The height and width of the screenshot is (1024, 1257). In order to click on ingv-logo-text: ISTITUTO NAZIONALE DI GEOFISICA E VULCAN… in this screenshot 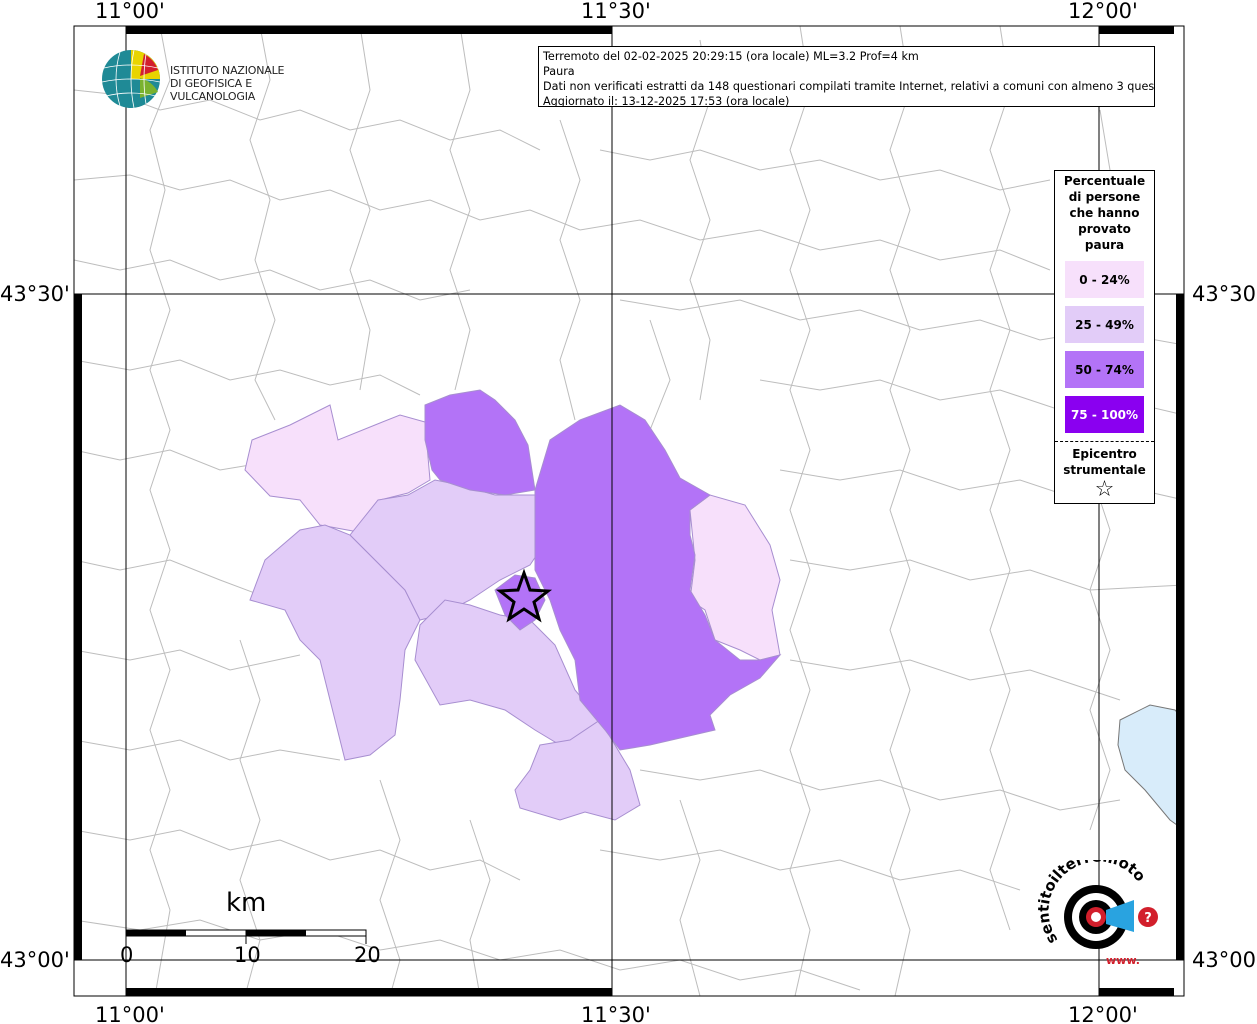, I will do `click(227, 83)`.